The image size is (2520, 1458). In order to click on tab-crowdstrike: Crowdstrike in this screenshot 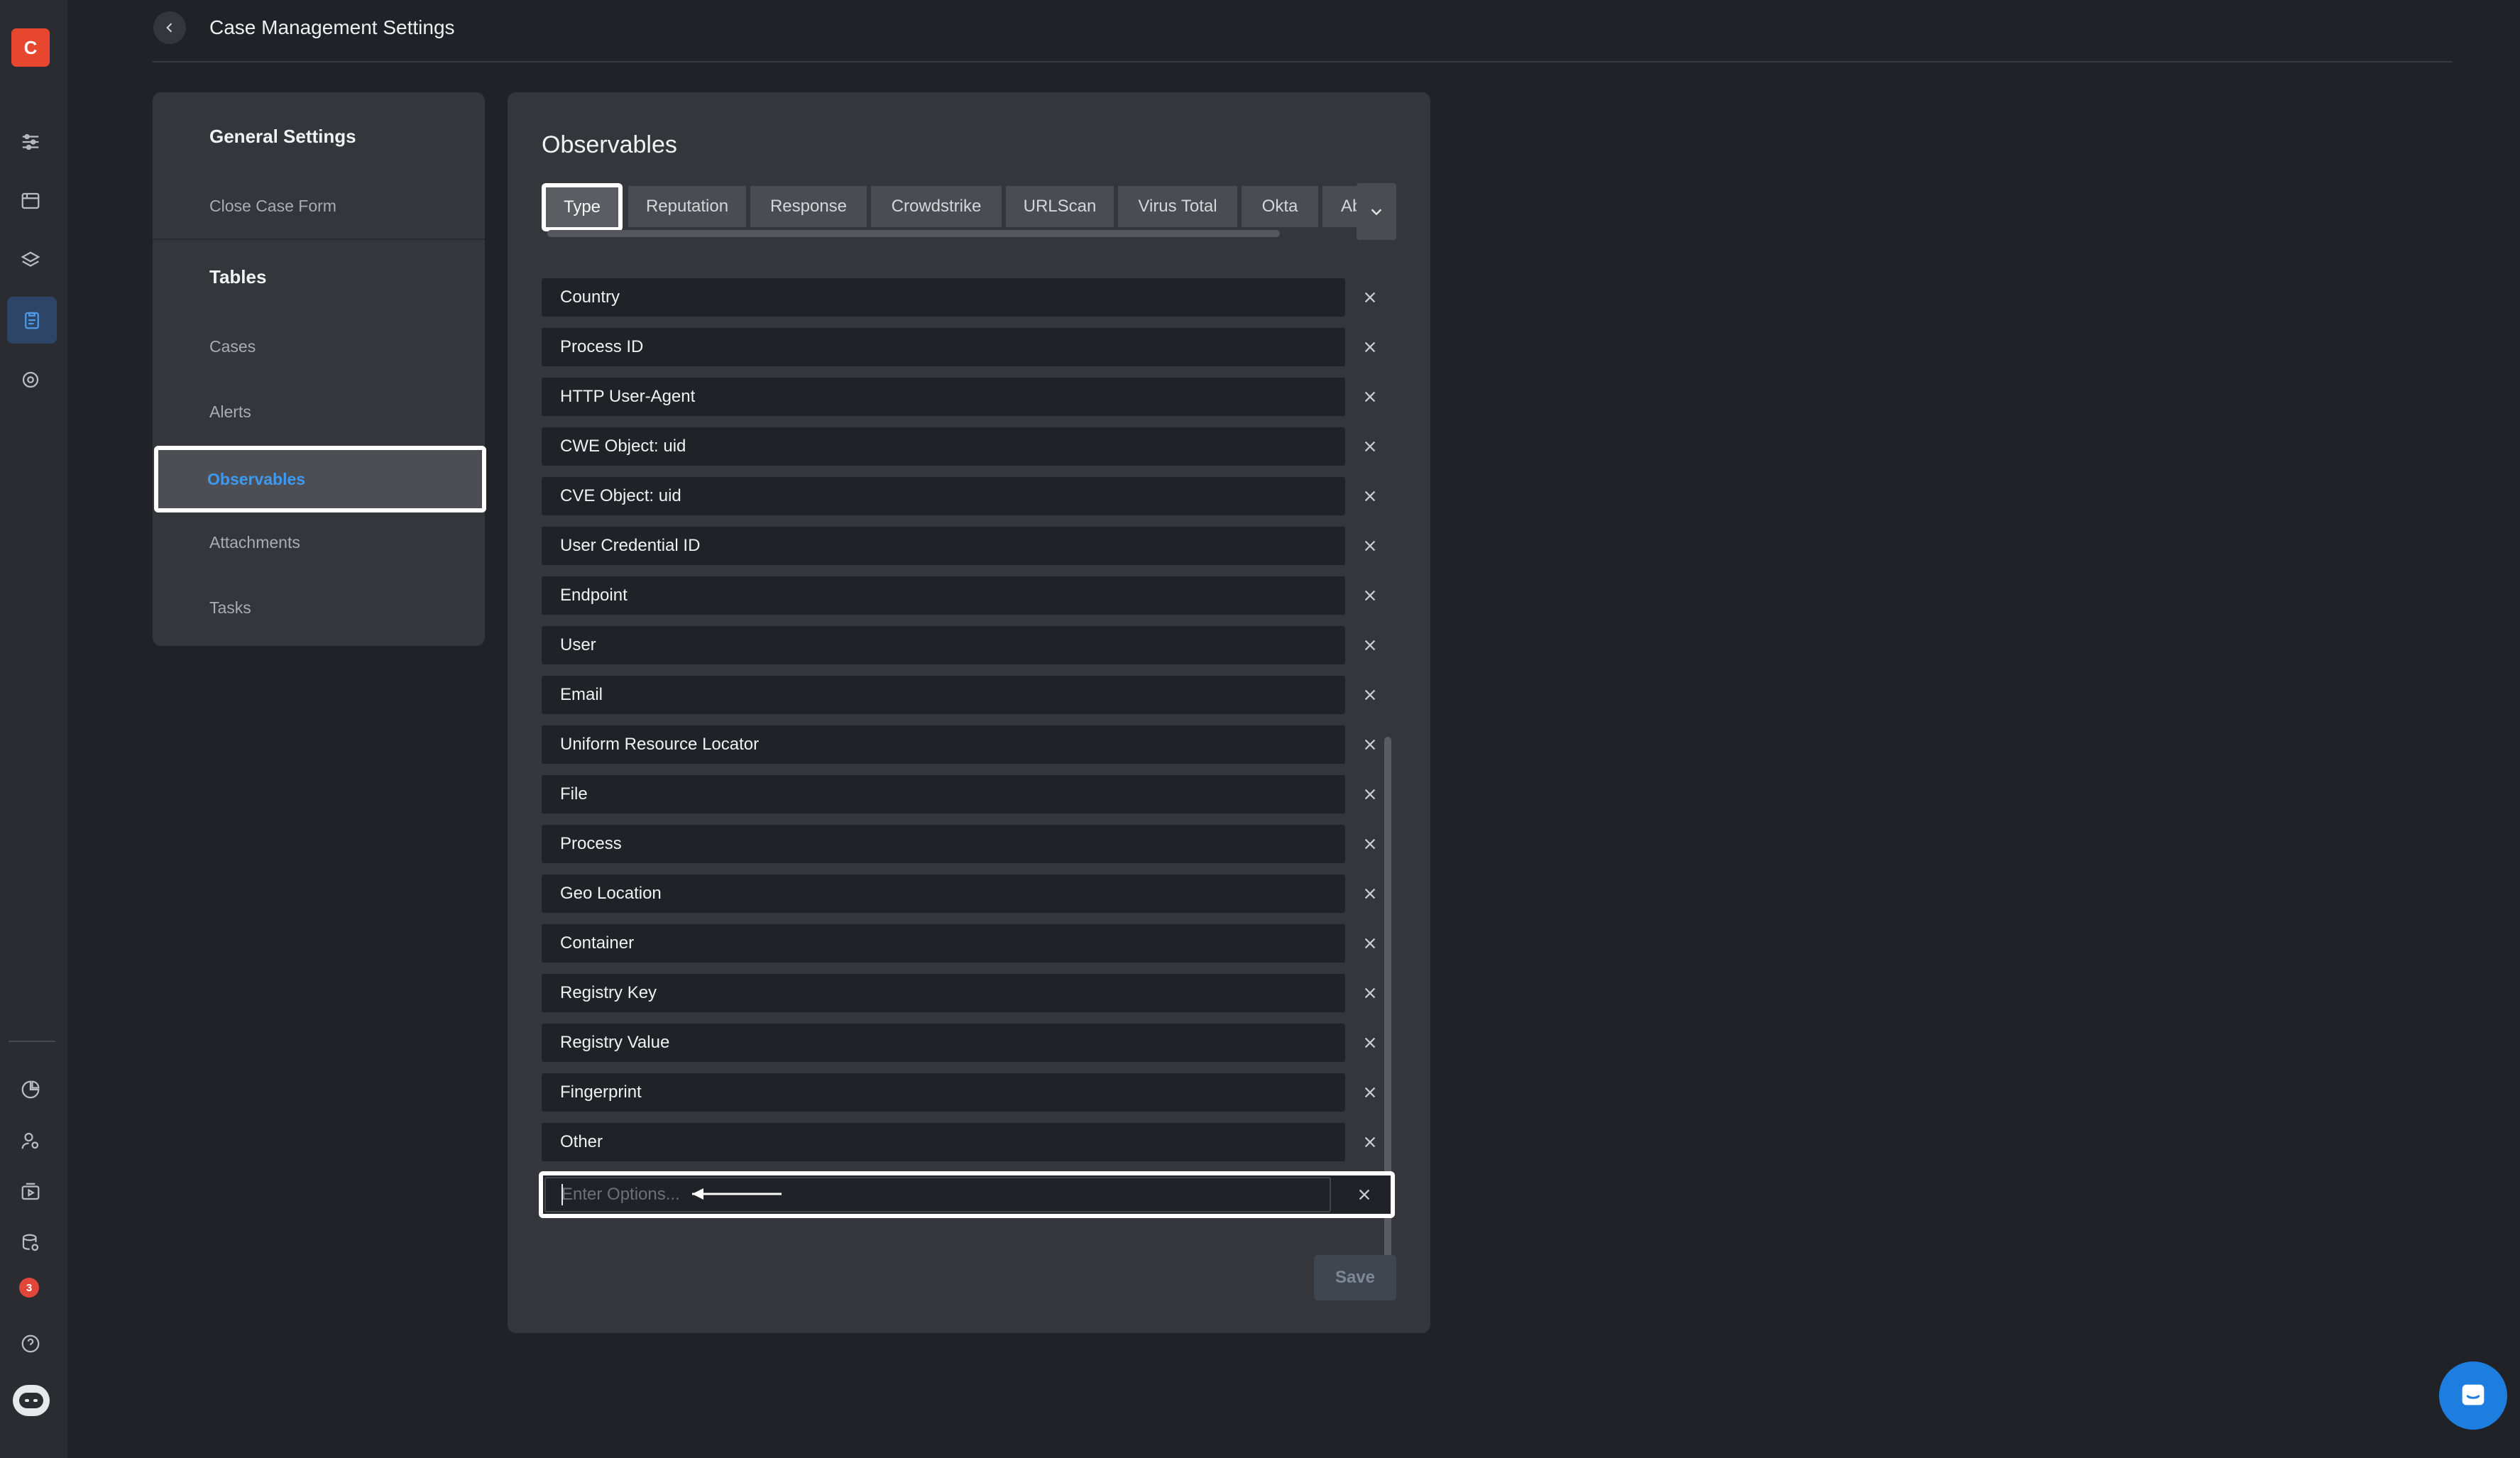, I will do `click(937, 206)`.